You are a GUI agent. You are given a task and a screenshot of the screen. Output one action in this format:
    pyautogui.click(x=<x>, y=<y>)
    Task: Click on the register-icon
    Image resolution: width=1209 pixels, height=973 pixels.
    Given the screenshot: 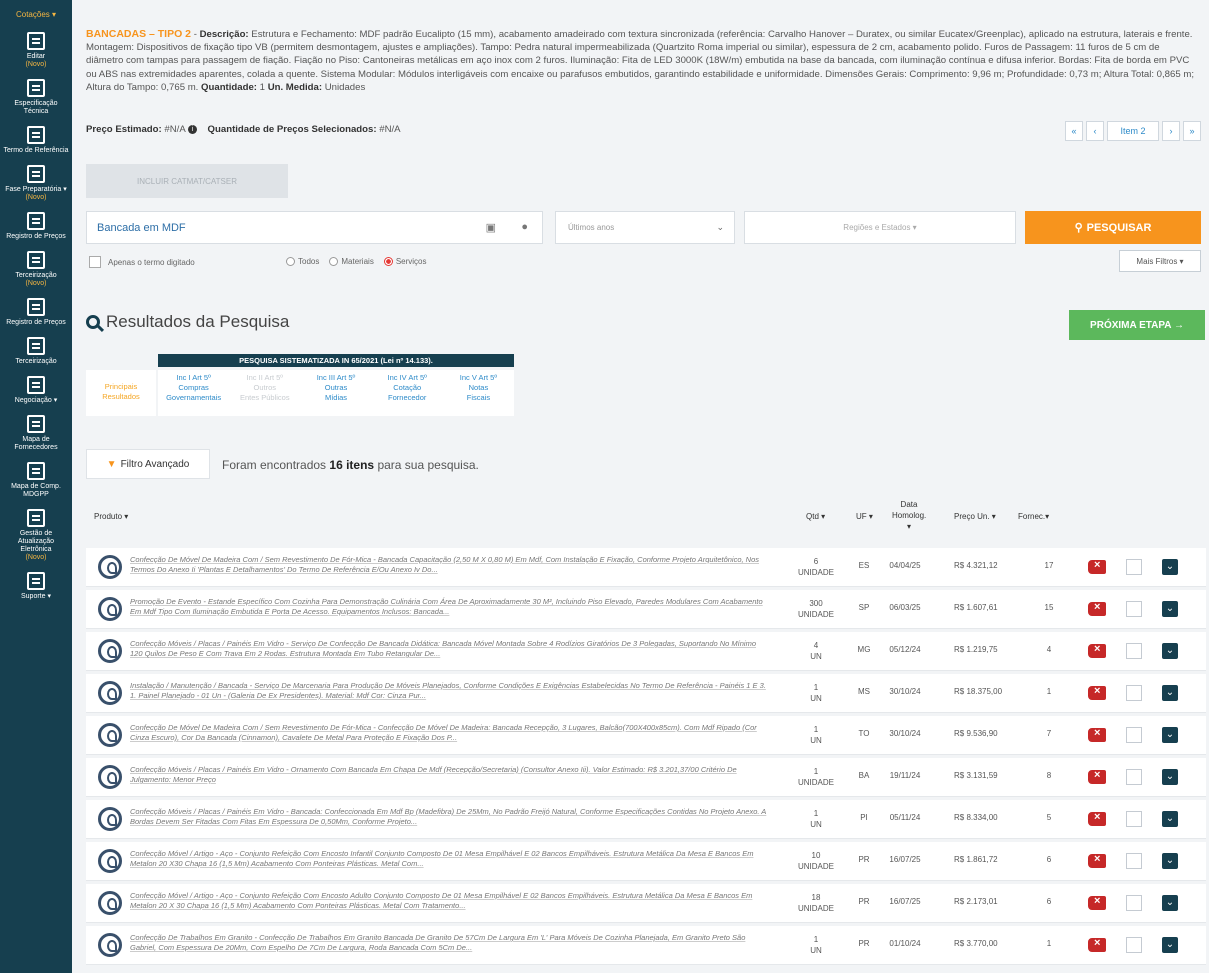 What is the action you would take?
    pyautogui.click(x=36, y=307)
    